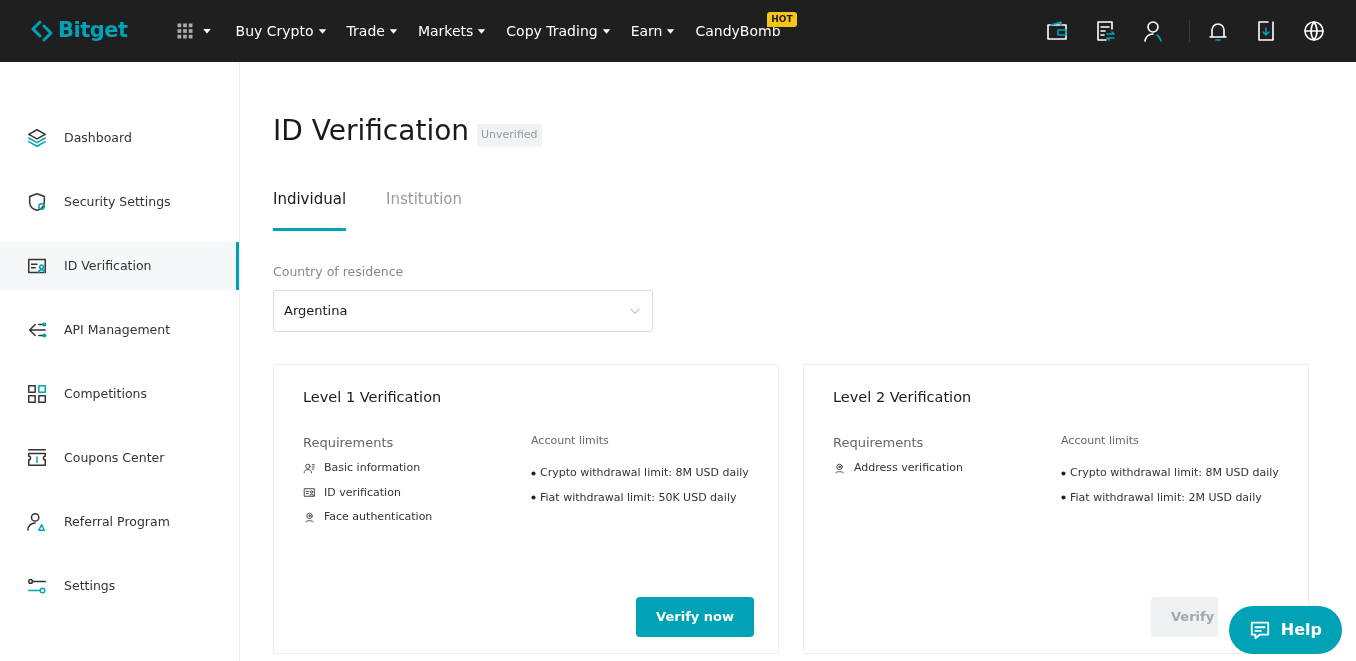 The height and width of the screenshot is (661, 1356). What do you see at coordinates (371, 131) in the screenshot?
I see `page-title: ID Verification` at bounding box center [371, 131].